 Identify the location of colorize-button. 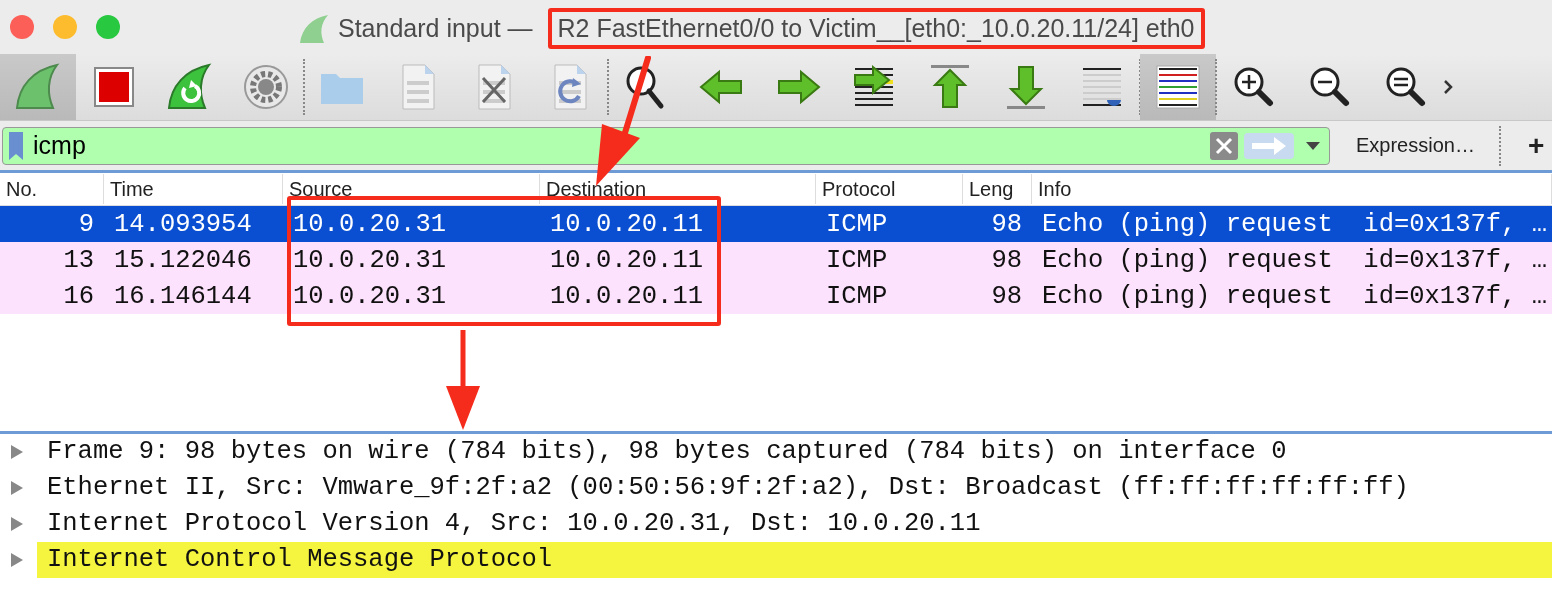
(1178, 87).